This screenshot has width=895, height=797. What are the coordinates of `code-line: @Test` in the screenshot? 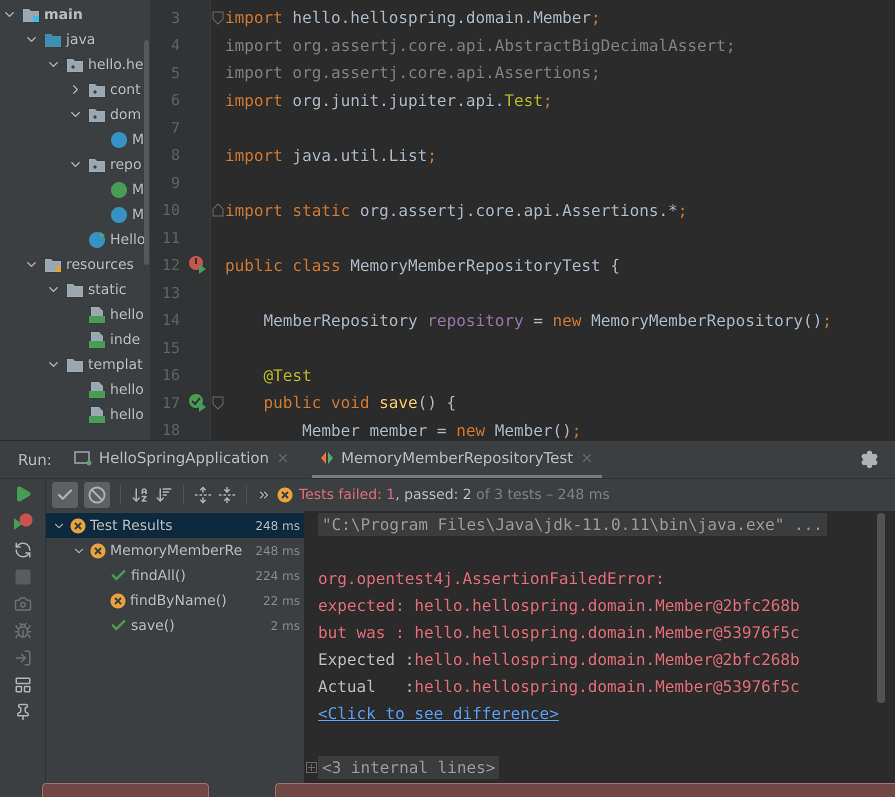 It's located at (287, 375).